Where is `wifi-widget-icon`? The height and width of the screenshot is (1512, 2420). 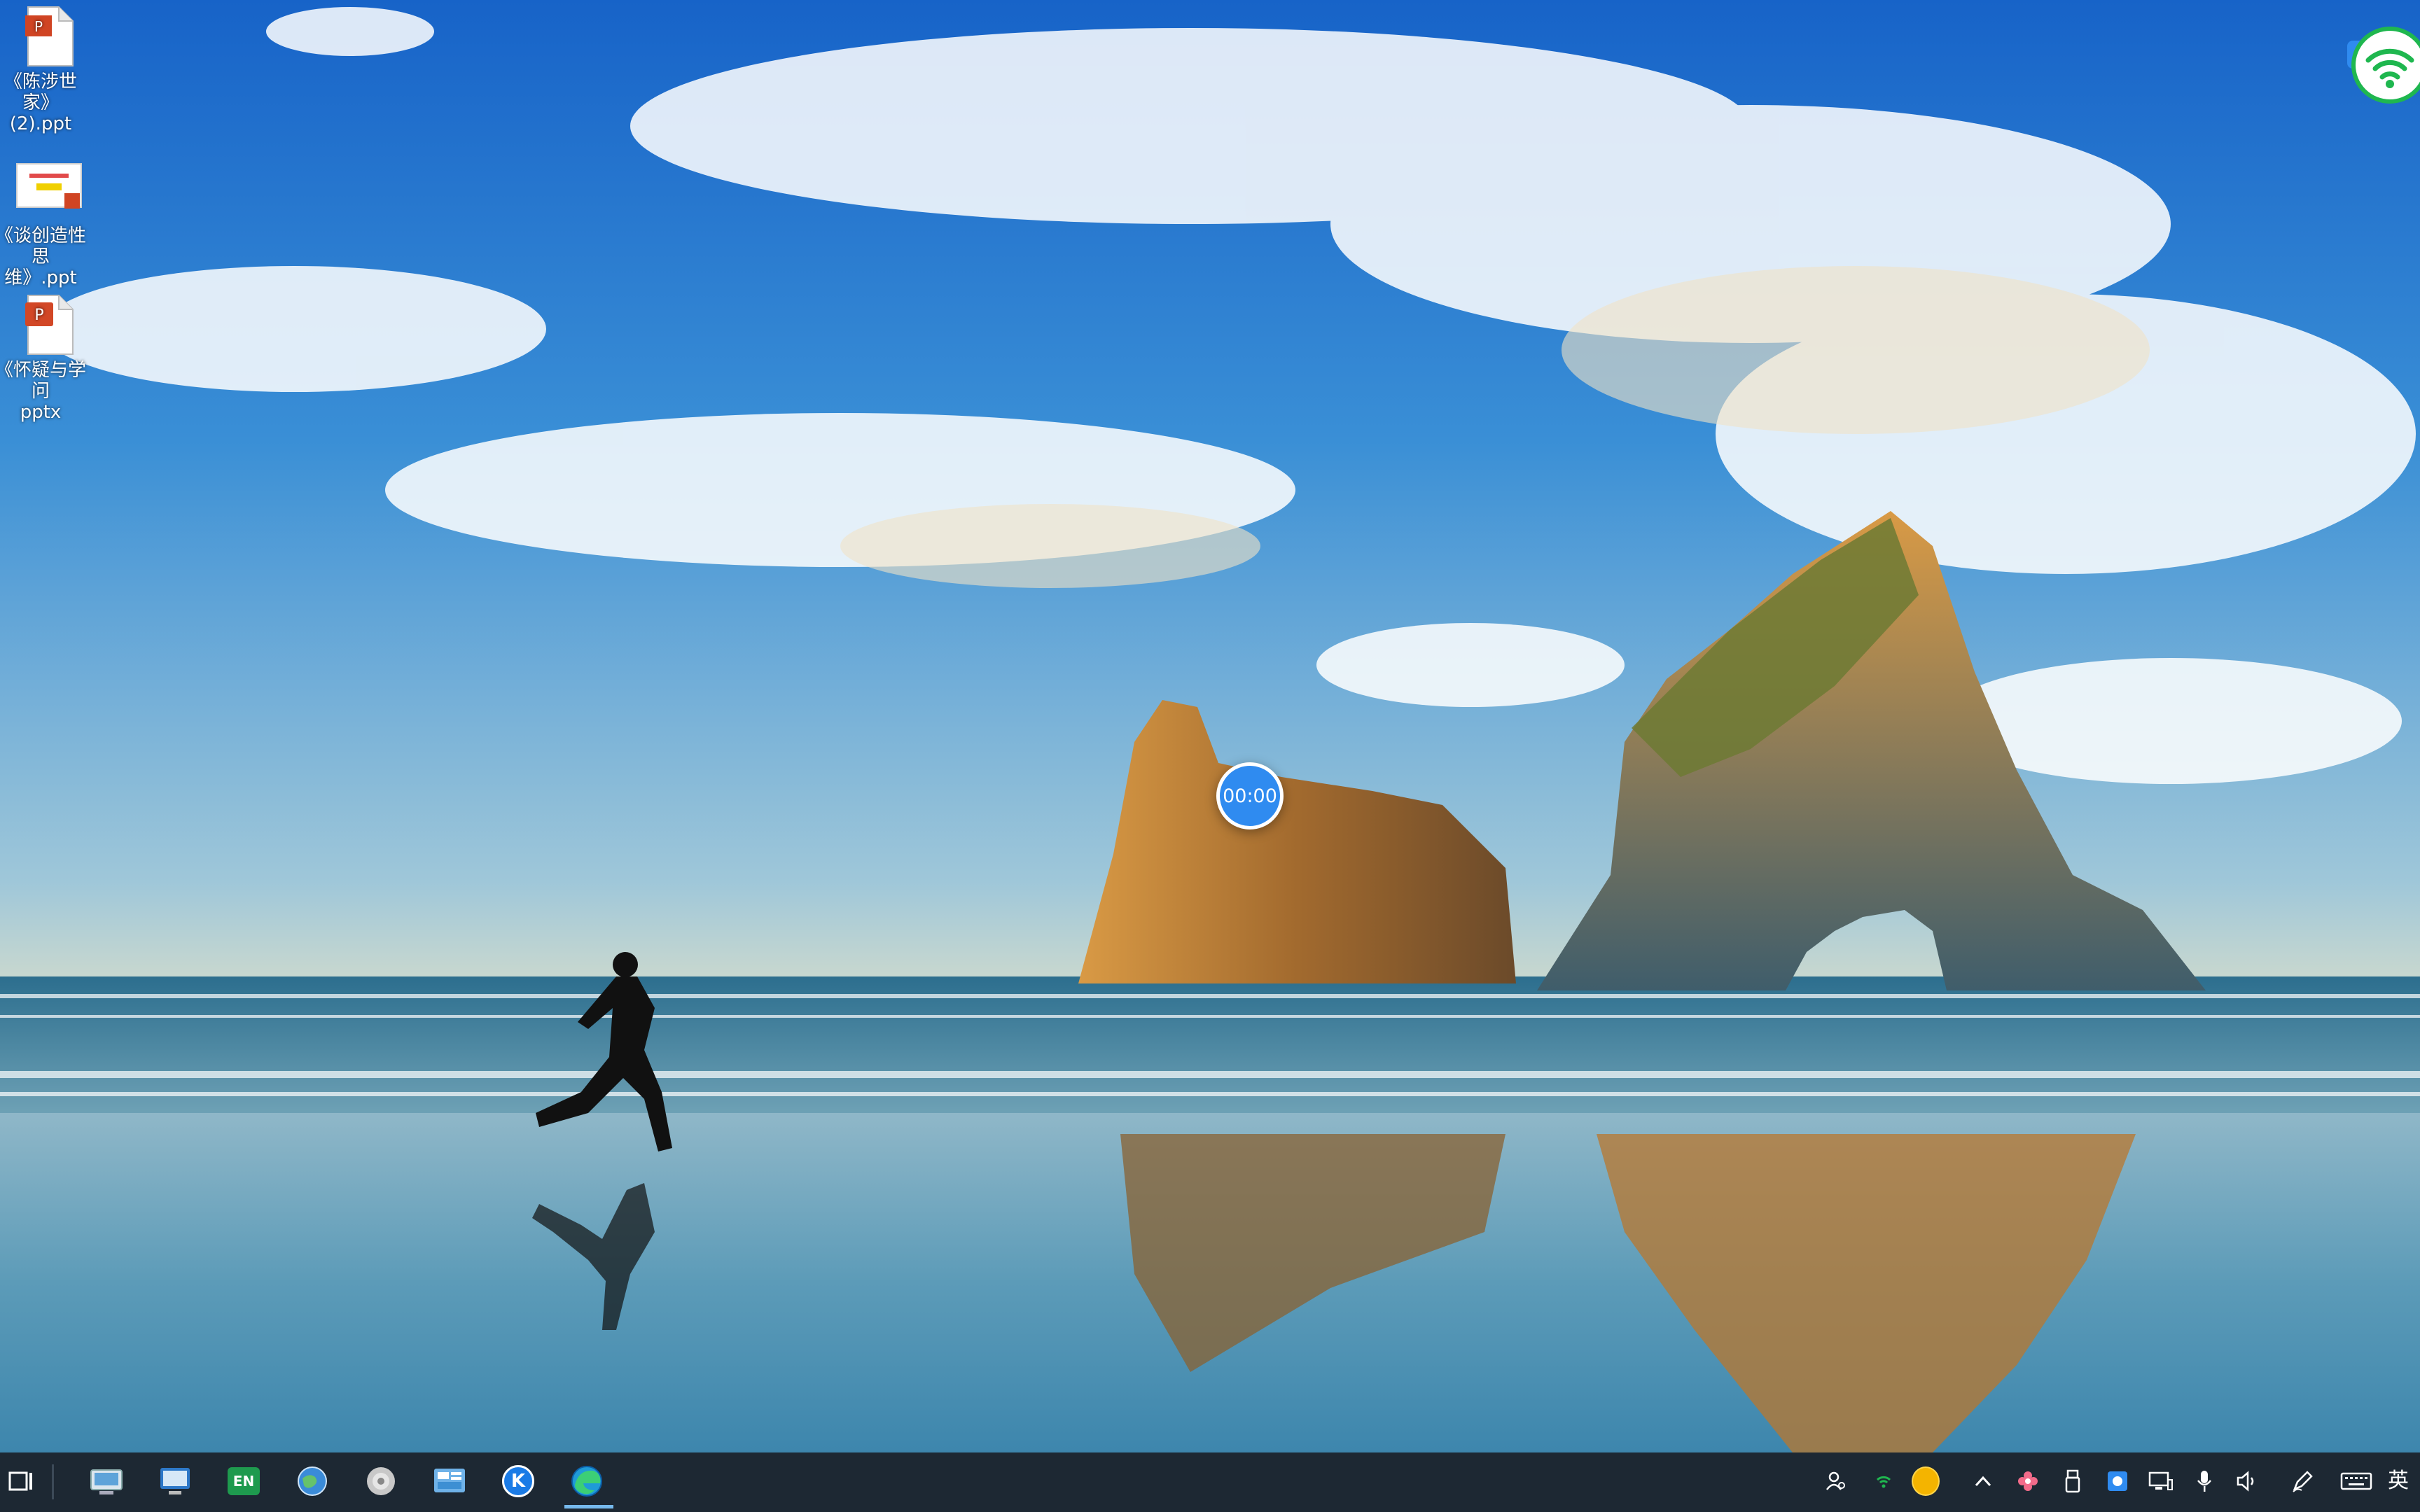 wifi-widget-icon is located at coordinates (2385, 65).